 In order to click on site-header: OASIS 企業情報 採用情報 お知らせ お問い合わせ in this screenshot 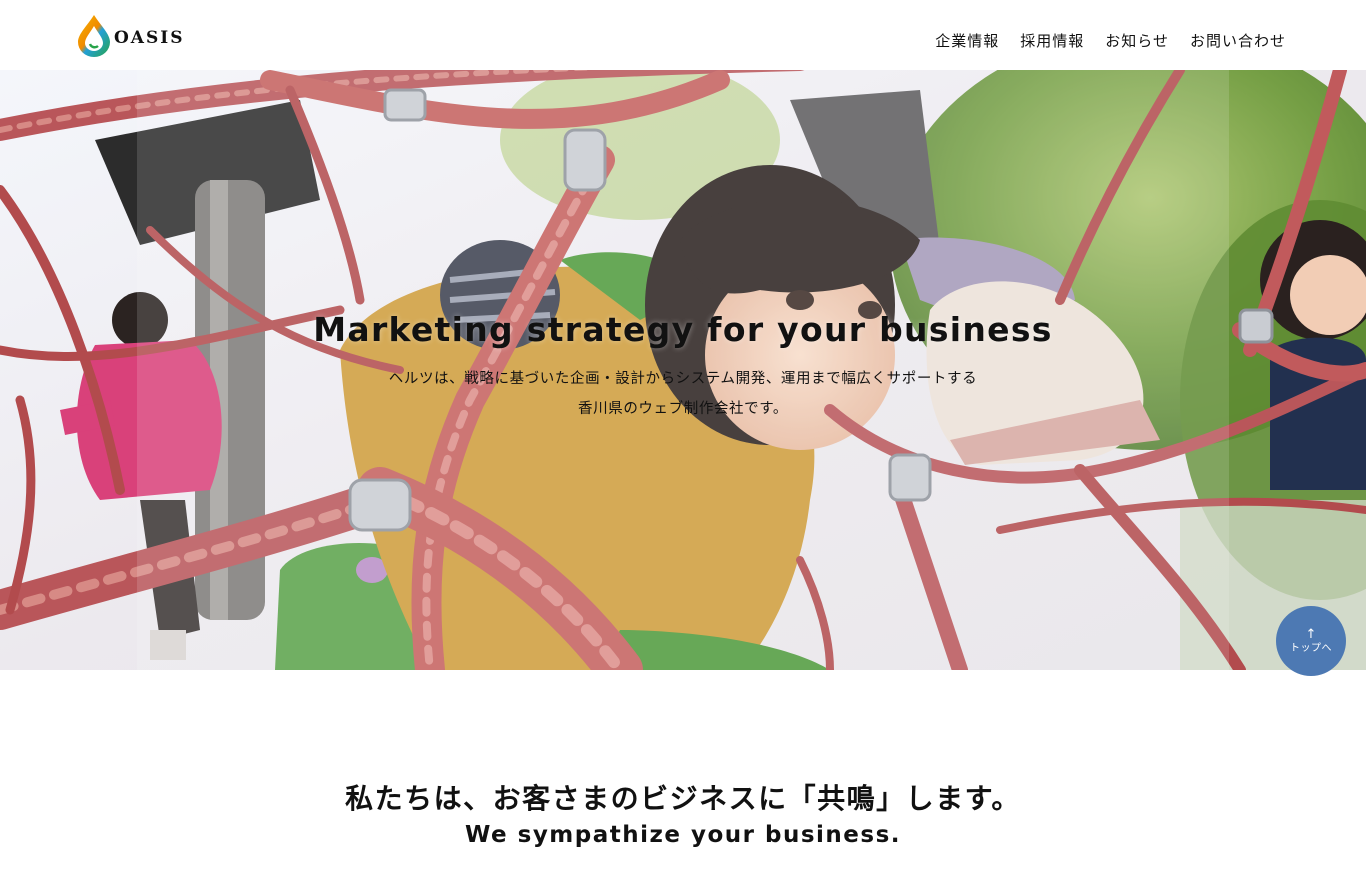, I will do `click(683, 35)`.